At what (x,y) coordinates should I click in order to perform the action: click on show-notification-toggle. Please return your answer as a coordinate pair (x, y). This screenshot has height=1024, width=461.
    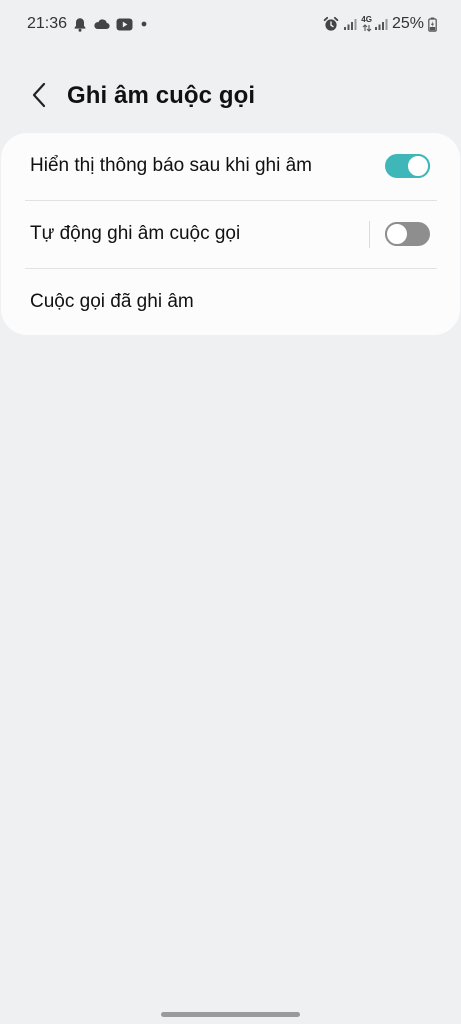
    Looking at the image, I should click on (407, 166).